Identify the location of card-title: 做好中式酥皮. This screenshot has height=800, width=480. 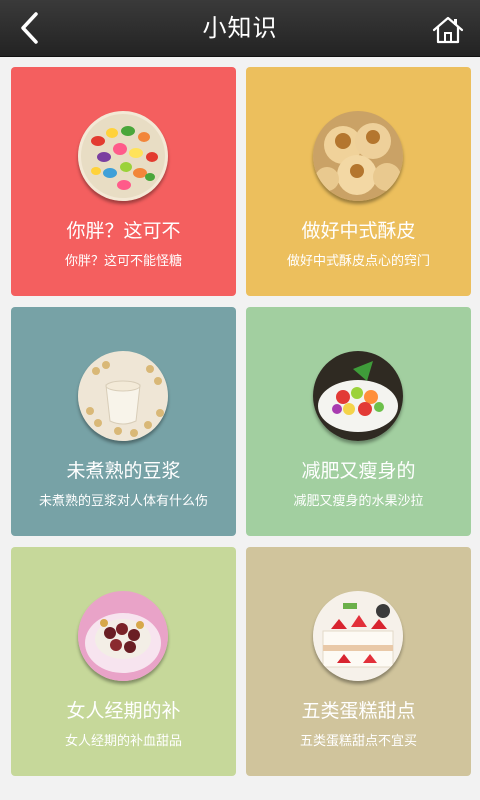
(358, 231).